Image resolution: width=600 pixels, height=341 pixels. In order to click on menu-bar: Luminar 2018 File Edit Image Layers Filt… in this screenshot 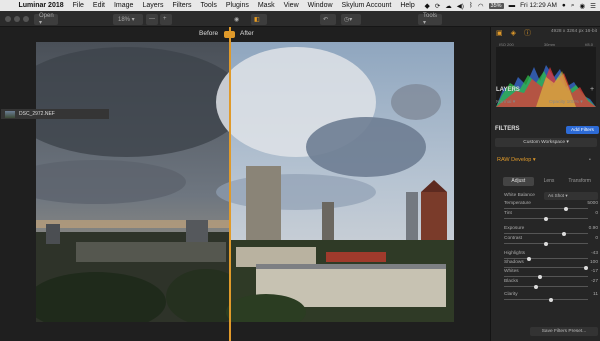, I will do `click(300, 5)`.